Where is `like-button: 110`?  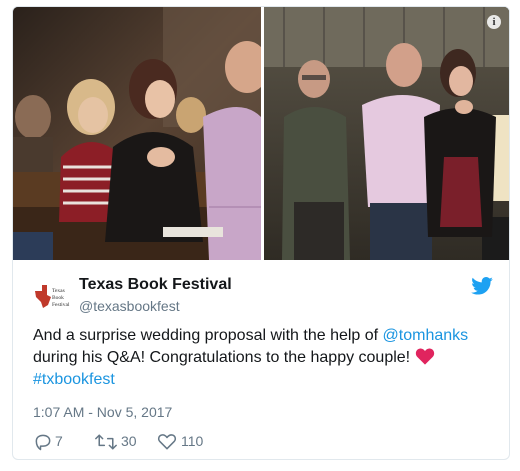 like-button: 110 is located at coordinates (187, 442).